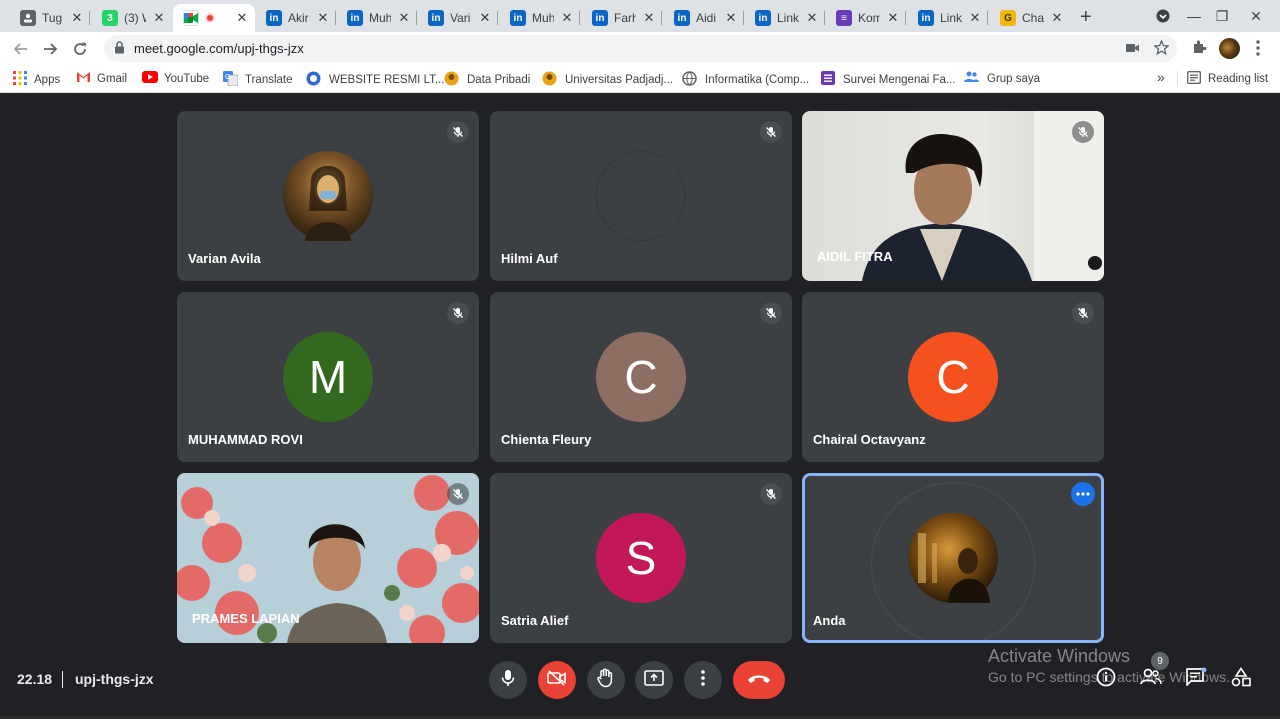 The width and height of the screenshot is (1280, 719). I want to click on address-bar: meet.google.com/upj-thgs-jzx, so click(640, 48).